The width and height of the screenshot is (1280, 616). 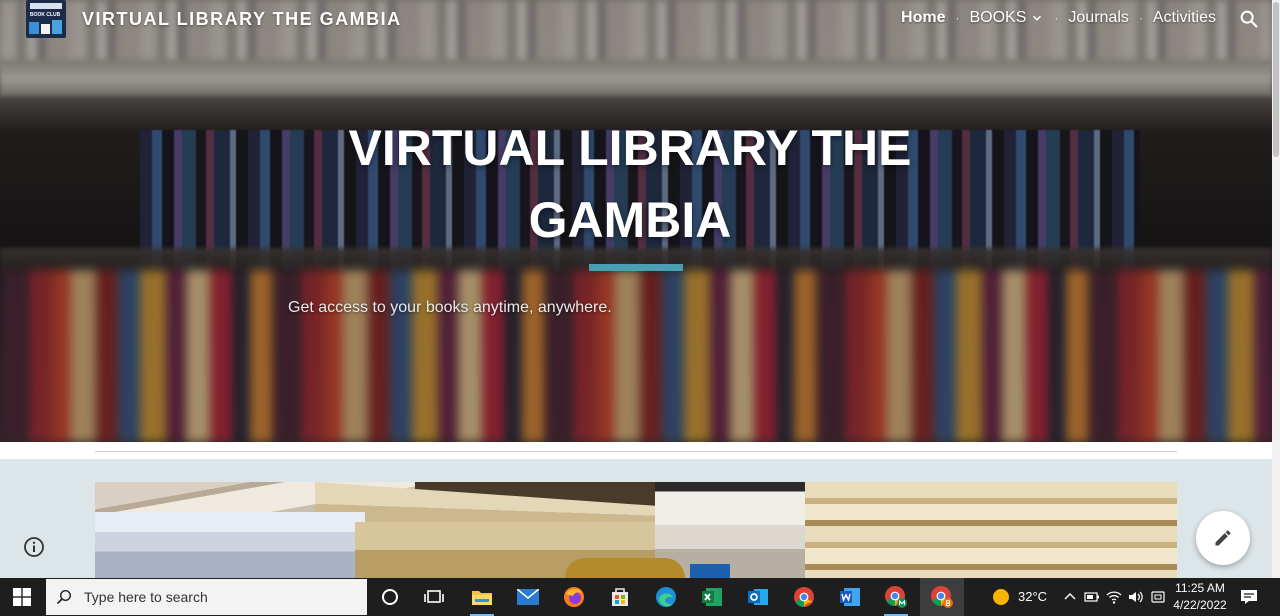 What do you see at coordinates (636, 267) in the screenshot?
I see `hero-accent-bar` at bounding box center [636, 267].